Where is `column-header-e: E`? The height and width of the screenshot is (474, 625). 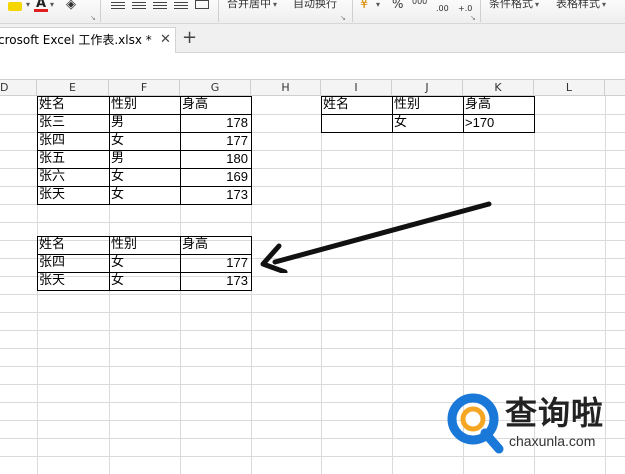 column-header-e: E is located at coordinates (73, 88).